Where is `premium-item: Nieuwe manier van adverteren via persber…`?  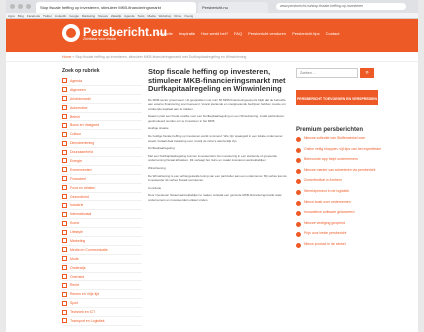 premium-item: Nieuwe manier van adverteren via persber… is located at coordinates (341, 171).